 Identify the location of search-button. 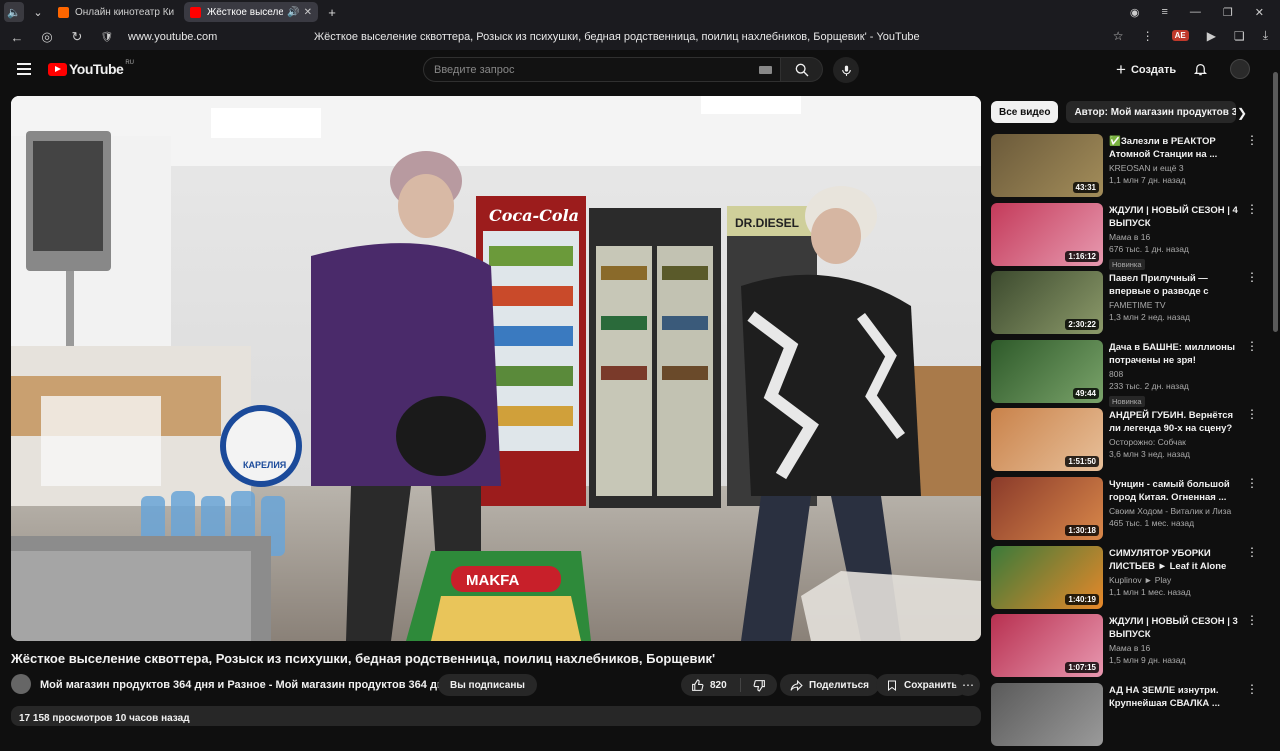
(802, 69).